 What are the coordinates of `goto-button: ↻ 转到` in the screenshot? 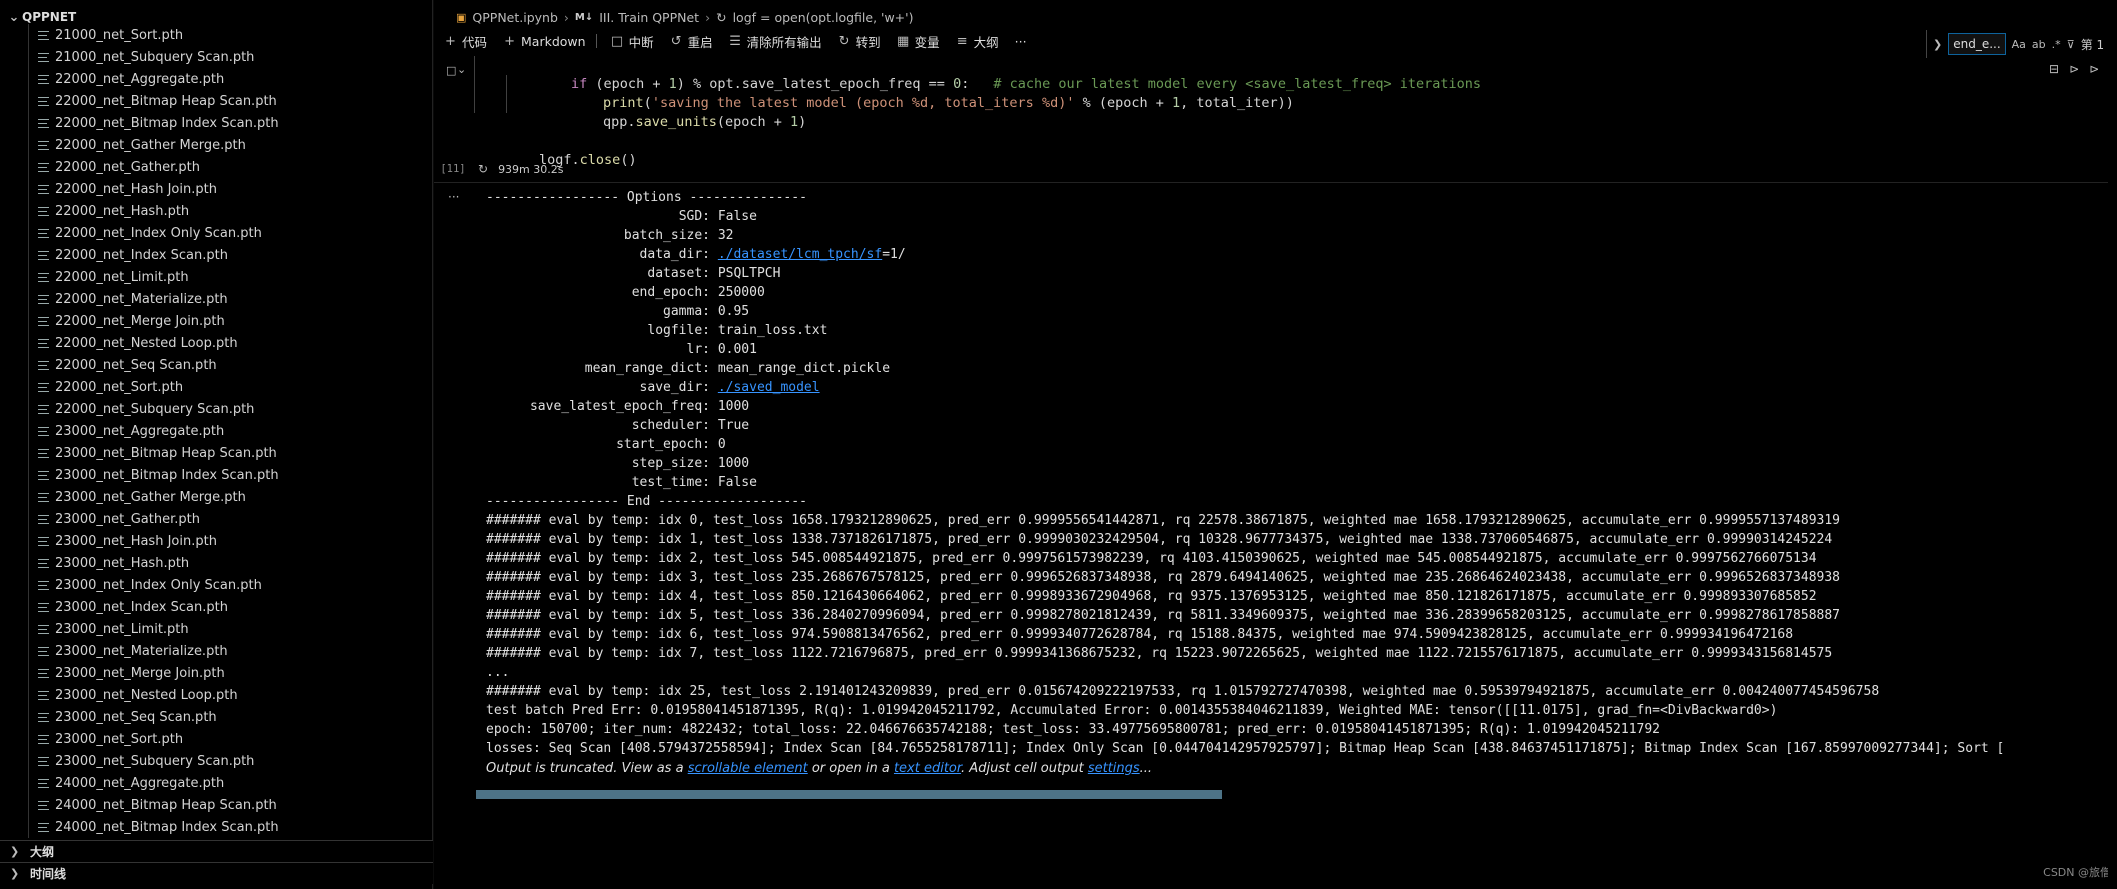 It's located at (859, 41).